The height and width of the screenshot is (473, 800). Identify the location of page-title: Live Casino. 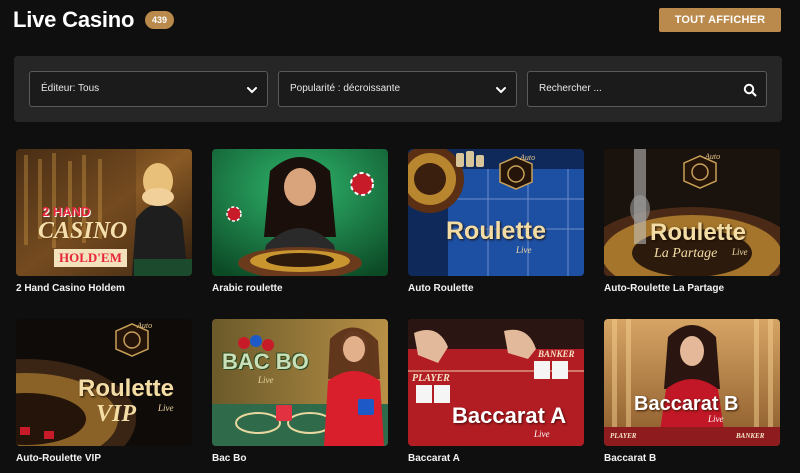
(74, 19).